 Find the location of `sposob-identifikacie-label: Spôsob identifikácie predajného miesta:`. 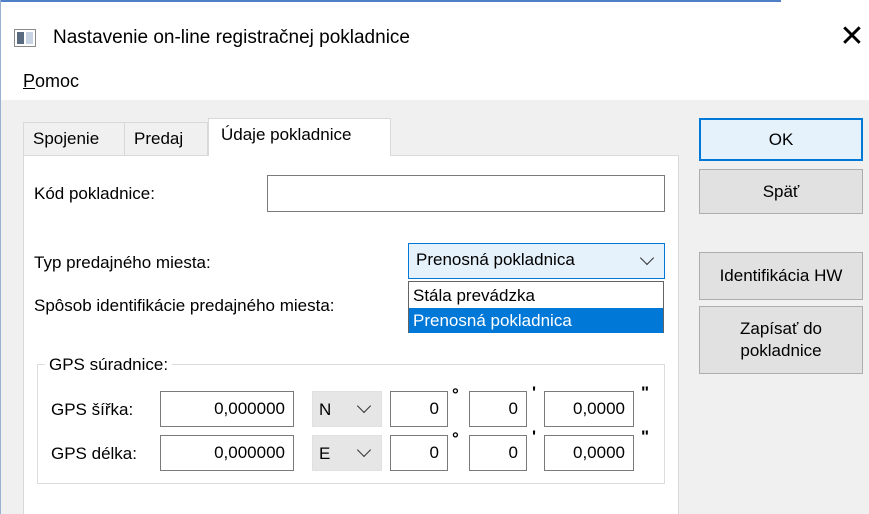

sposob-identifikacie-label: Spôsob identifikácie predajného miesta: is located at coordinates (184, 305).